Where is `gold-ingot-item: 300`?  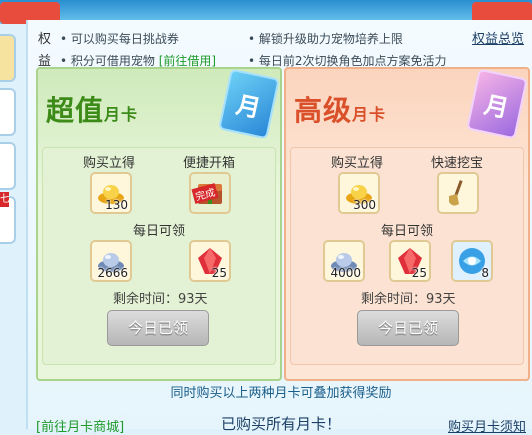 gold-ingot-item: 300 is located at coordinates (359, 193).